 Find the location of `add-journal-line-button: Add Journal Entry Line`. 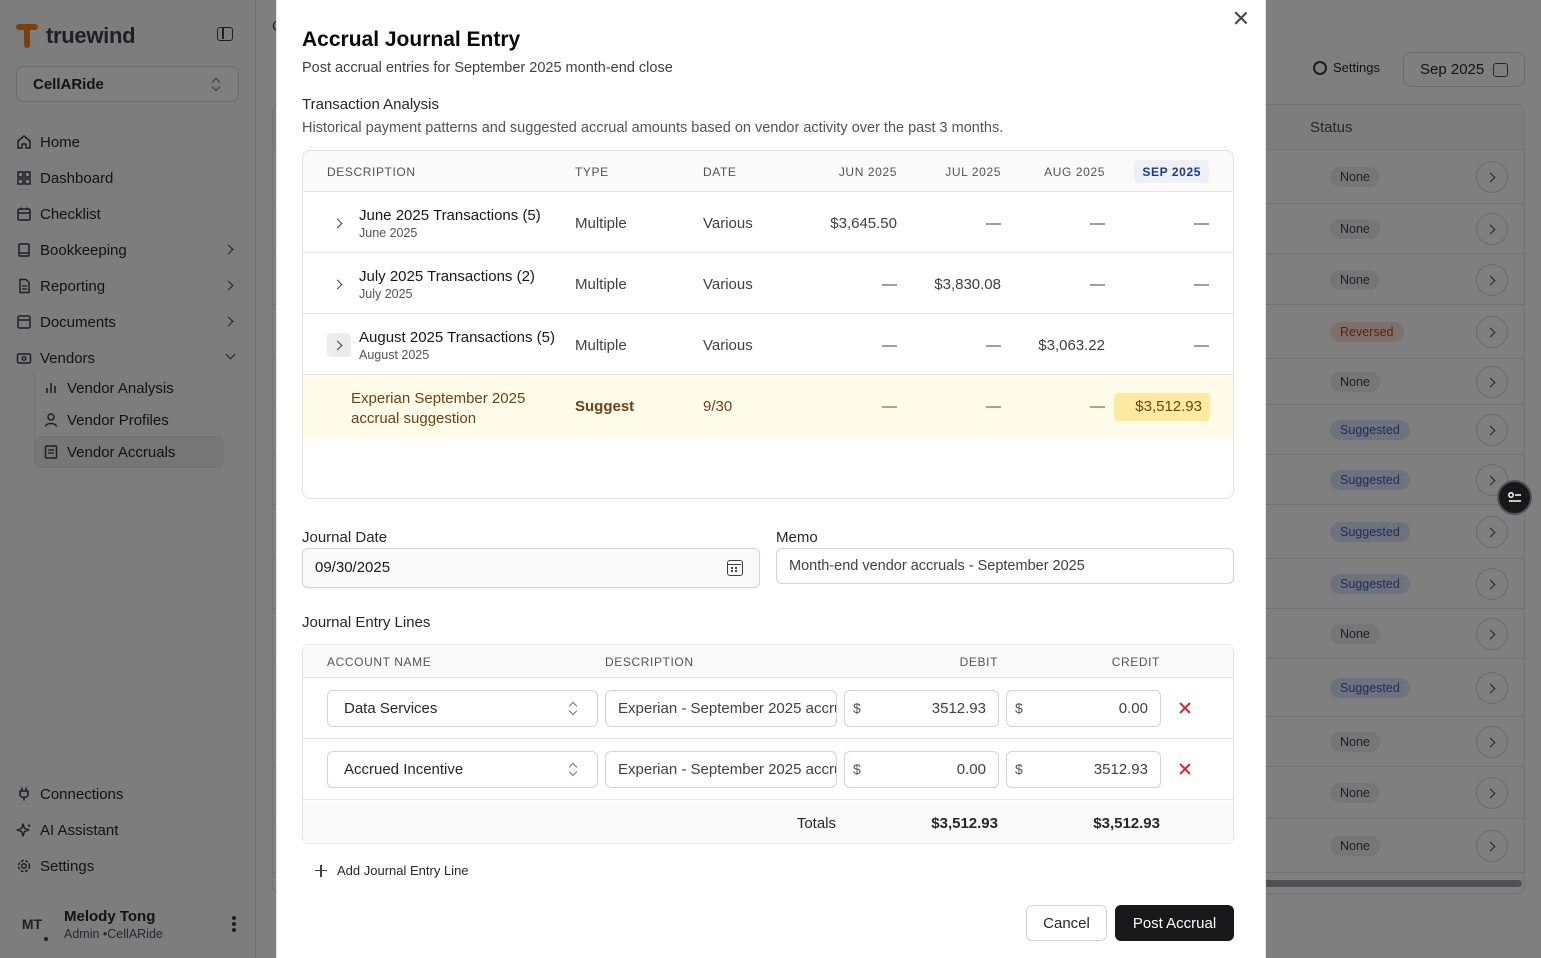

add-journal-line-button: Add Journal Entry Line is located at coordinates (392, 870).